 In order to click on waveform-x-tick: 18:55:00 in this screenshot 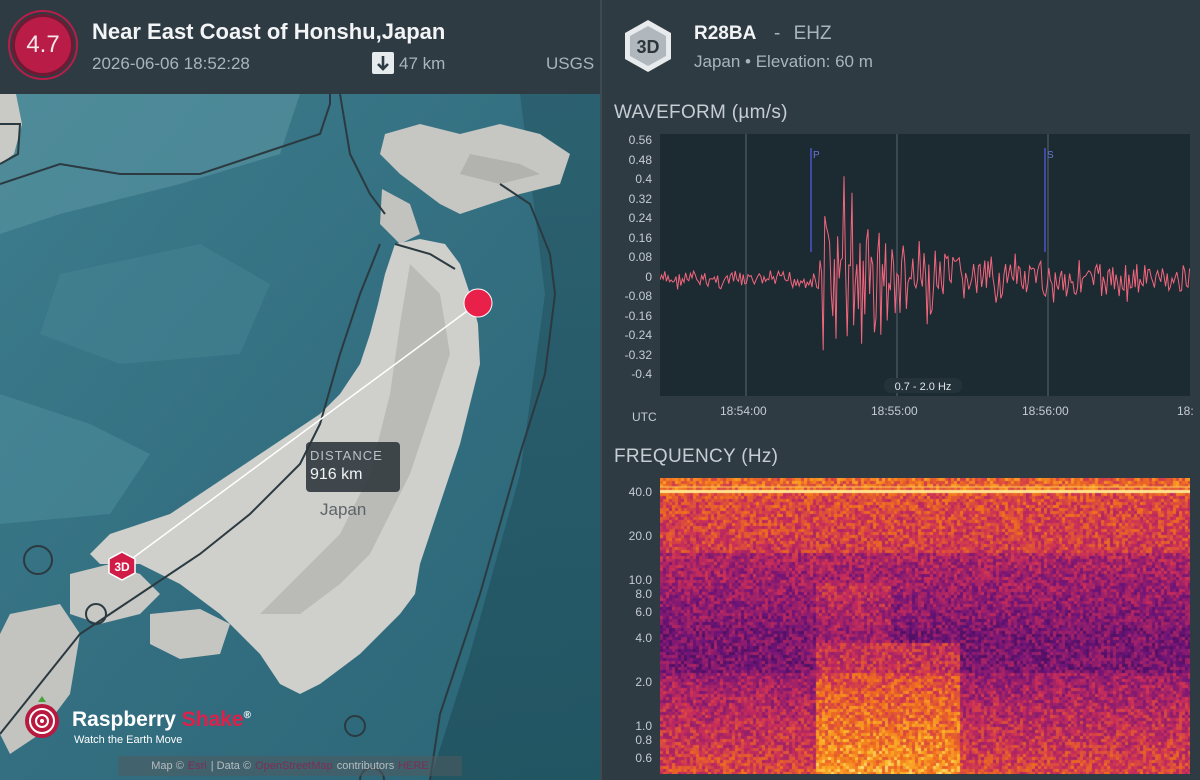, I will do `click(894, 411)`.